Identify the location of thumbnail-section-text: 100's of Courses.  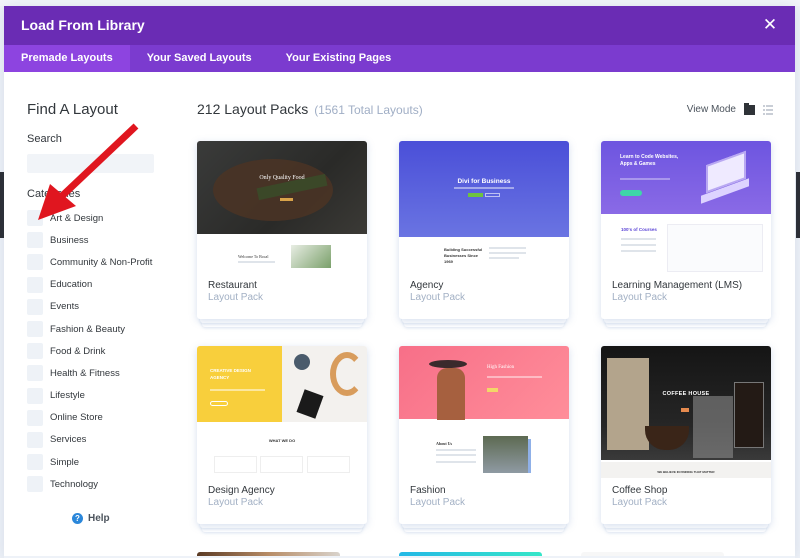
(639, 229).